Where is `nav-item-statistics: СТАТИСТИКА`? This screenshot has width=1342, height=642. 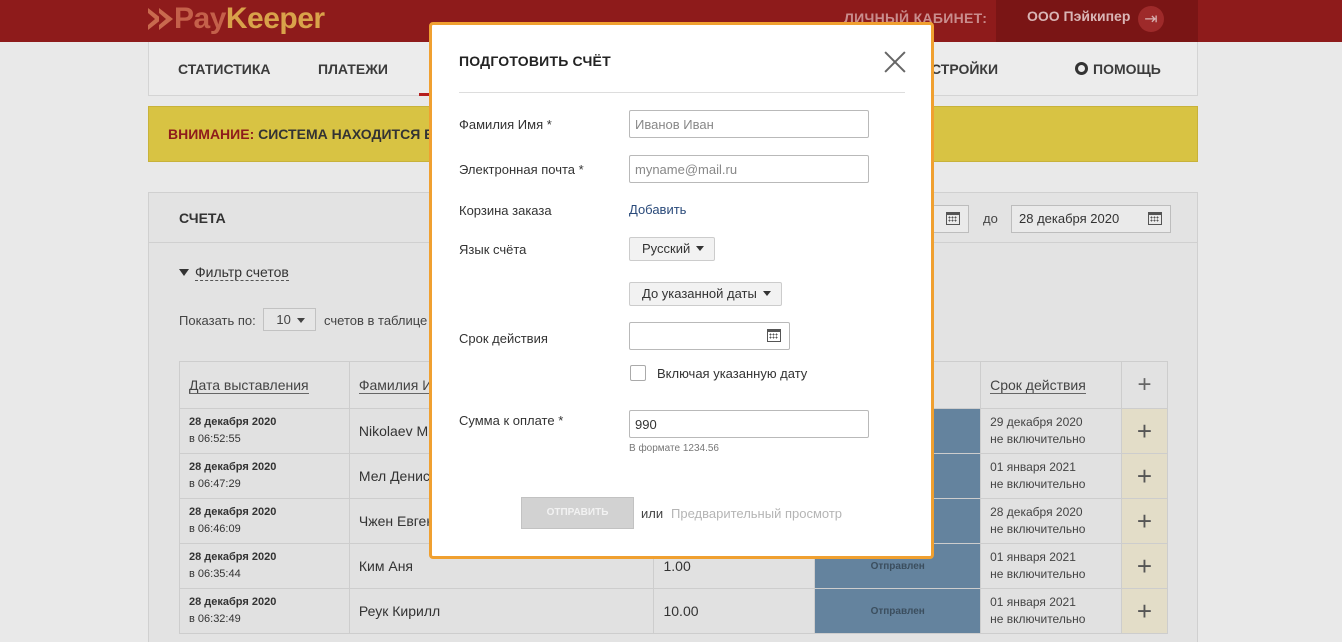 nav-item-statistics: СТАТИСТИКА is located at coordinates (224, 69).